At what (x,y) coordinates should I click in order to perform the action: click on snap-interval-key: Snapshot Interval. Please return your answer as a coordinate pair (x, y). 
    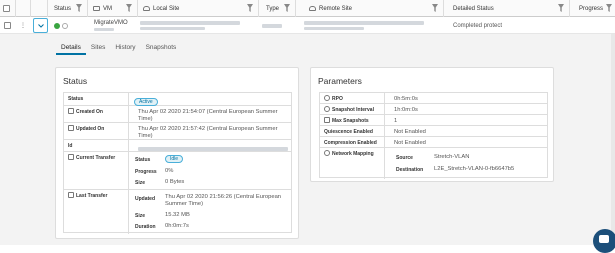
    Looking at the image, I should click on (353, 110).